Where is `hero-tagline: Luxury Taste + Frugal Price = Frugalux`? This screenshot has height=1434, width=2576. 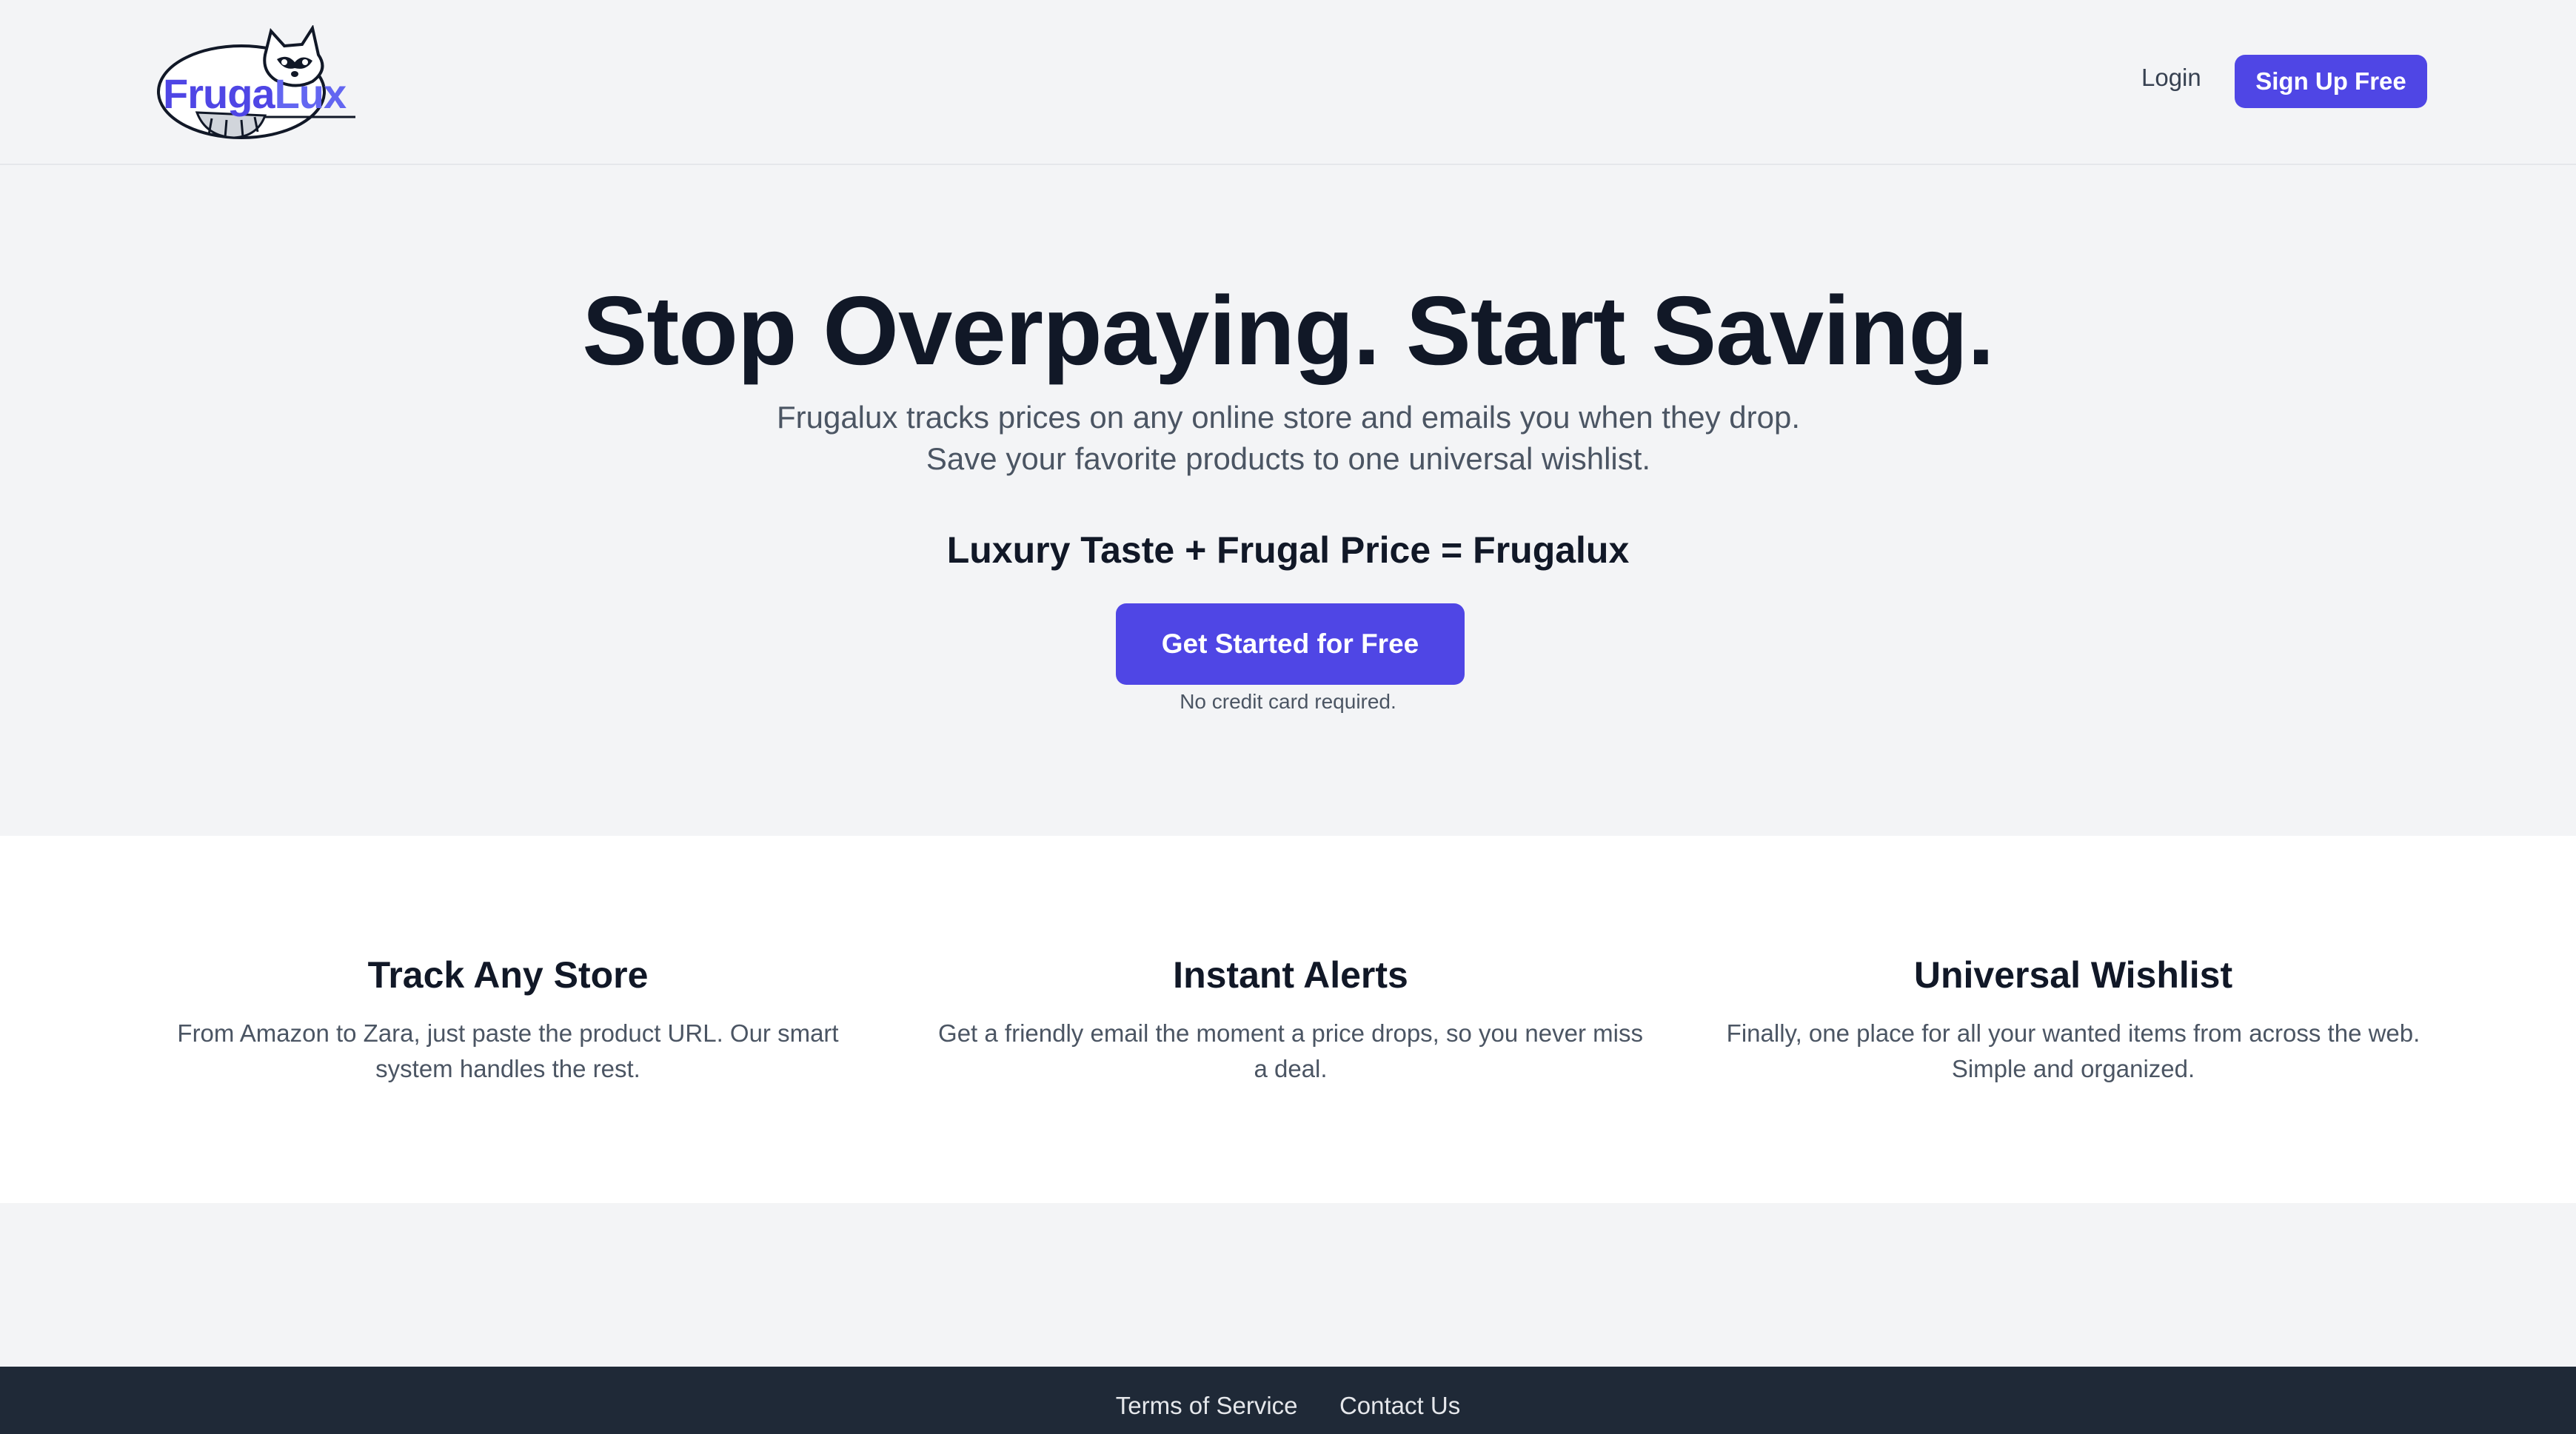
hero-tagline: Luxury Taste + Frugal Price = Frugalux is located at coordinates (1288, 550).